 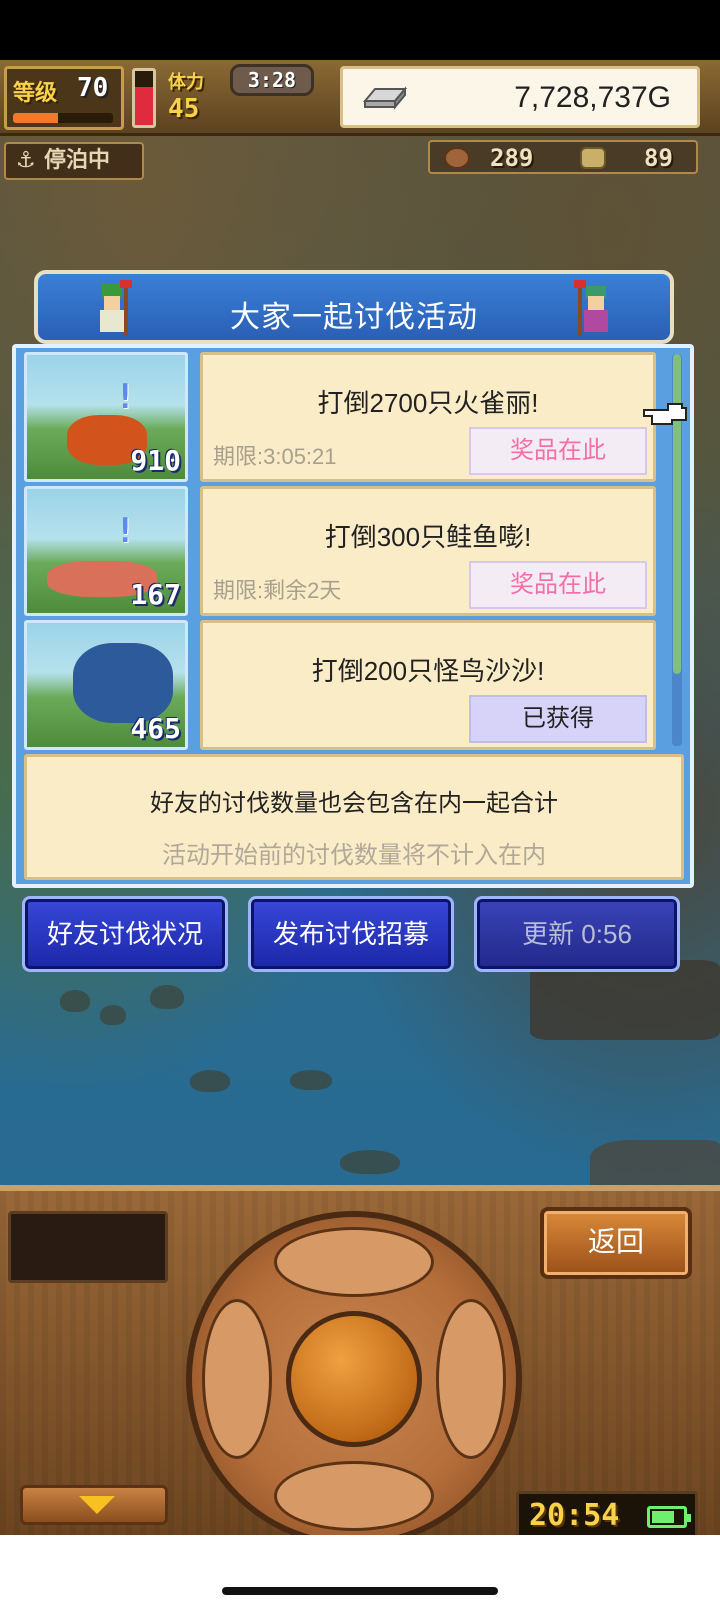 I want to click on xp-bar-fill, so click(x=35, y=118).